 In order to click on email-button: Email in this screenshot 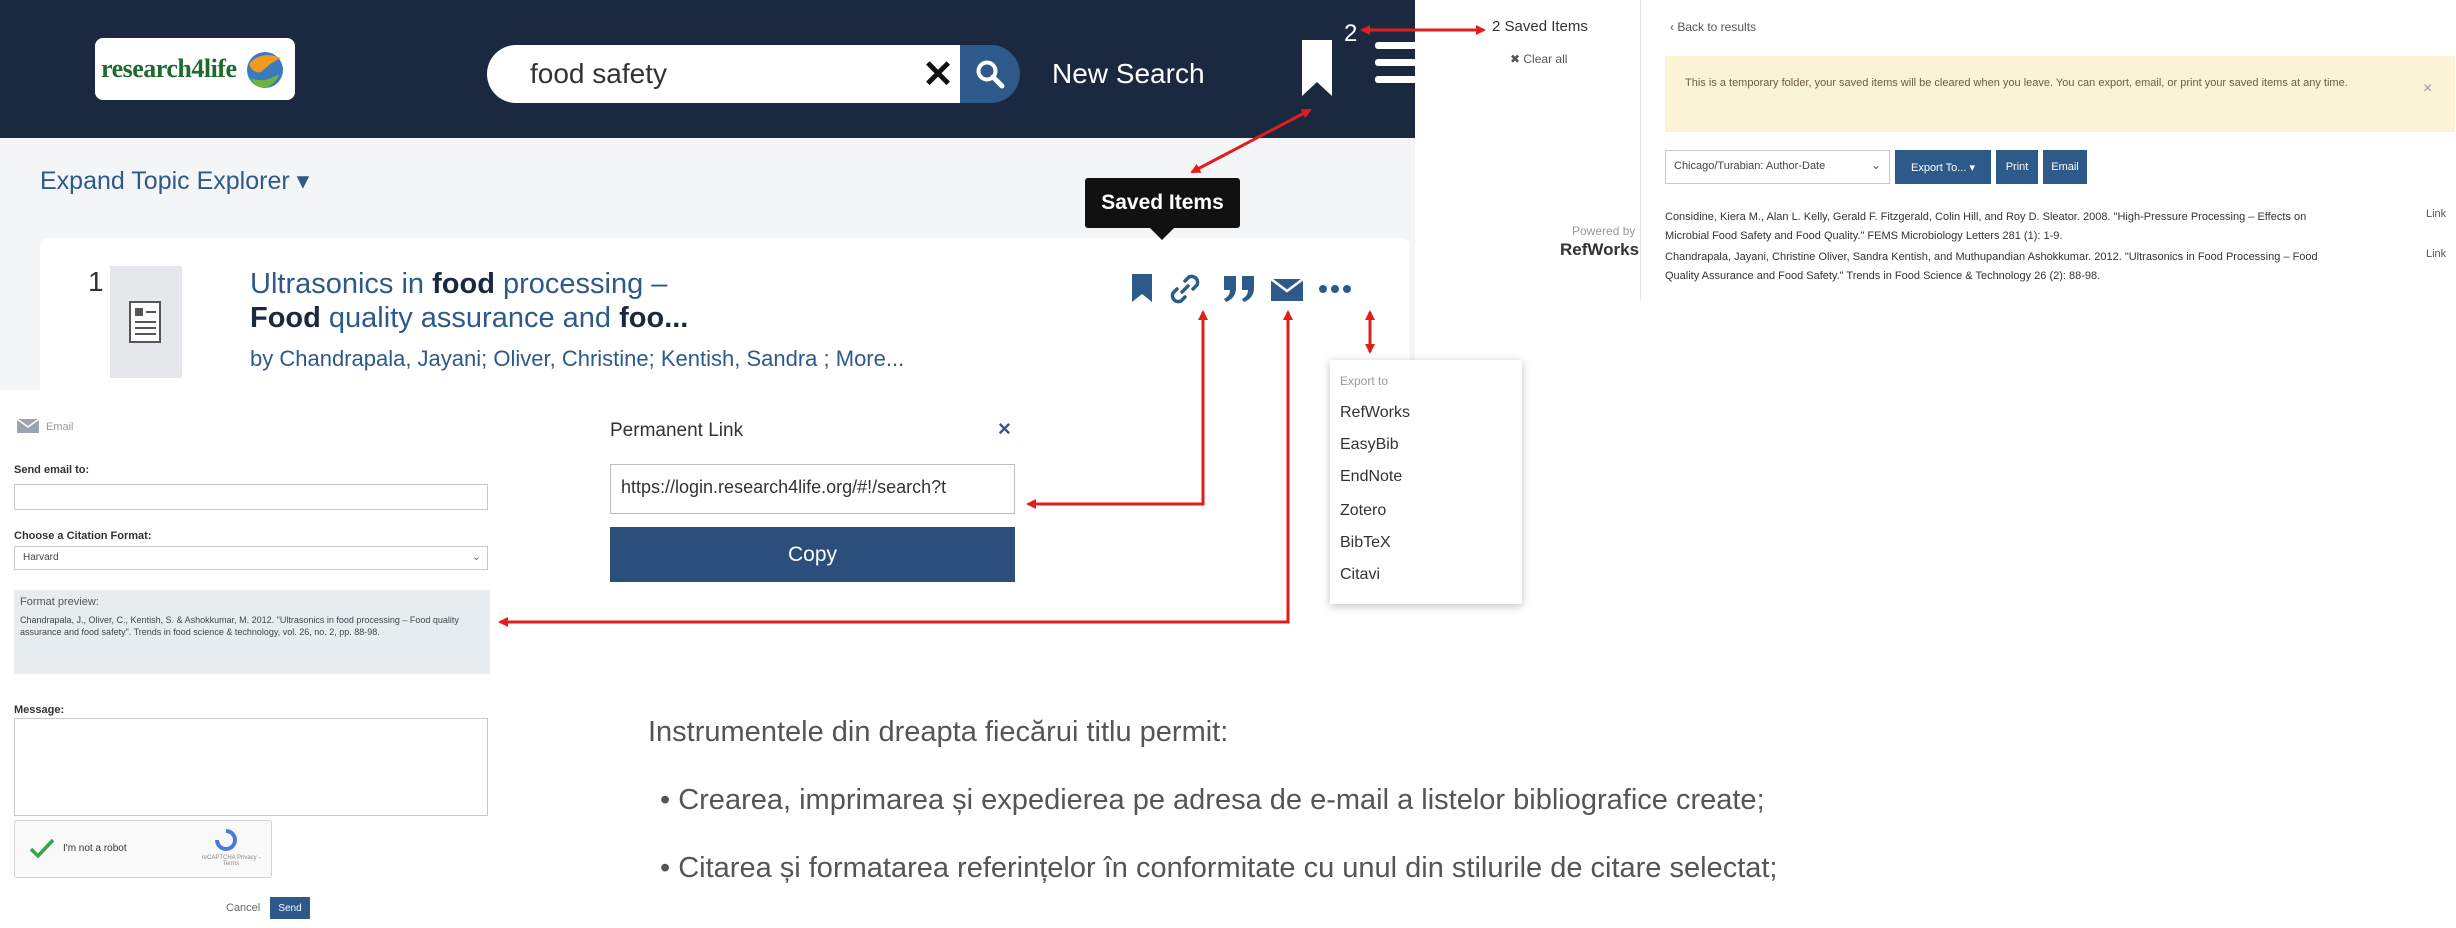, I will do `click(2065, 167)`.